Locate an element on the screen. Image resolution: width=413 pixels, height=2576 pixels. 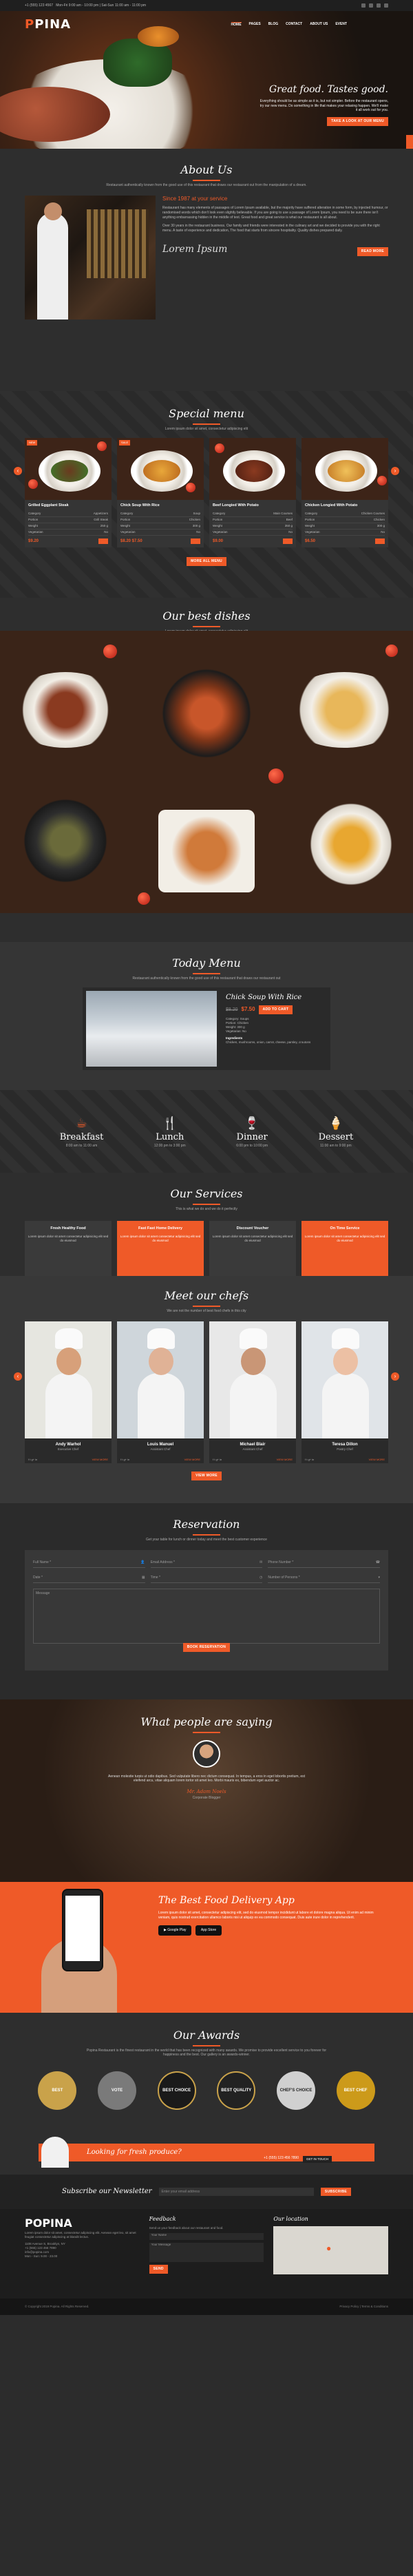
newsletter-email-input: Enter your email address is located at coordinates (236, 2192).